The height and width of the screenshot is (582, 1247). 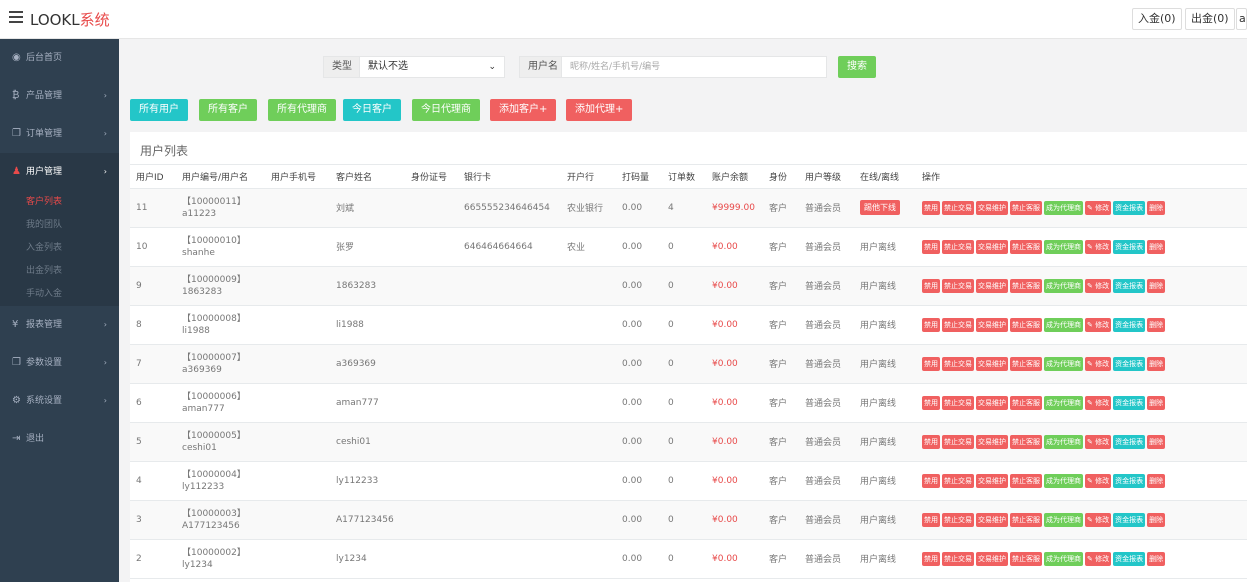 What do you see at coordinates (880, 207) in the screenshot?
I see `kick-offline-button: 踢他下线` at bounding box center [880, 207].